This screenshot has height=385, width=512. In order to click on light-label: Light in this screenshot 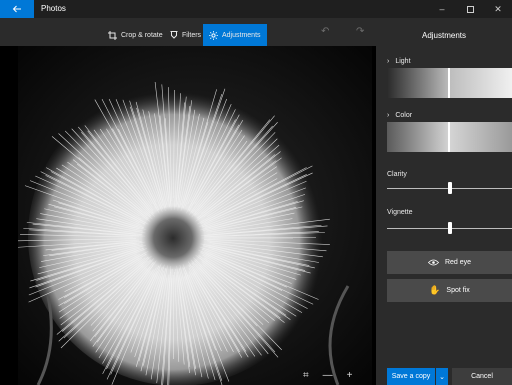, I will do `click(403, 61)`.